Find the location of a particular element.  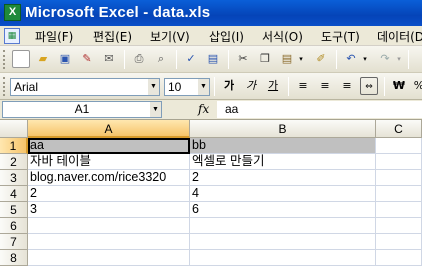

column-header-c: C is located at coordinates (399, 129).